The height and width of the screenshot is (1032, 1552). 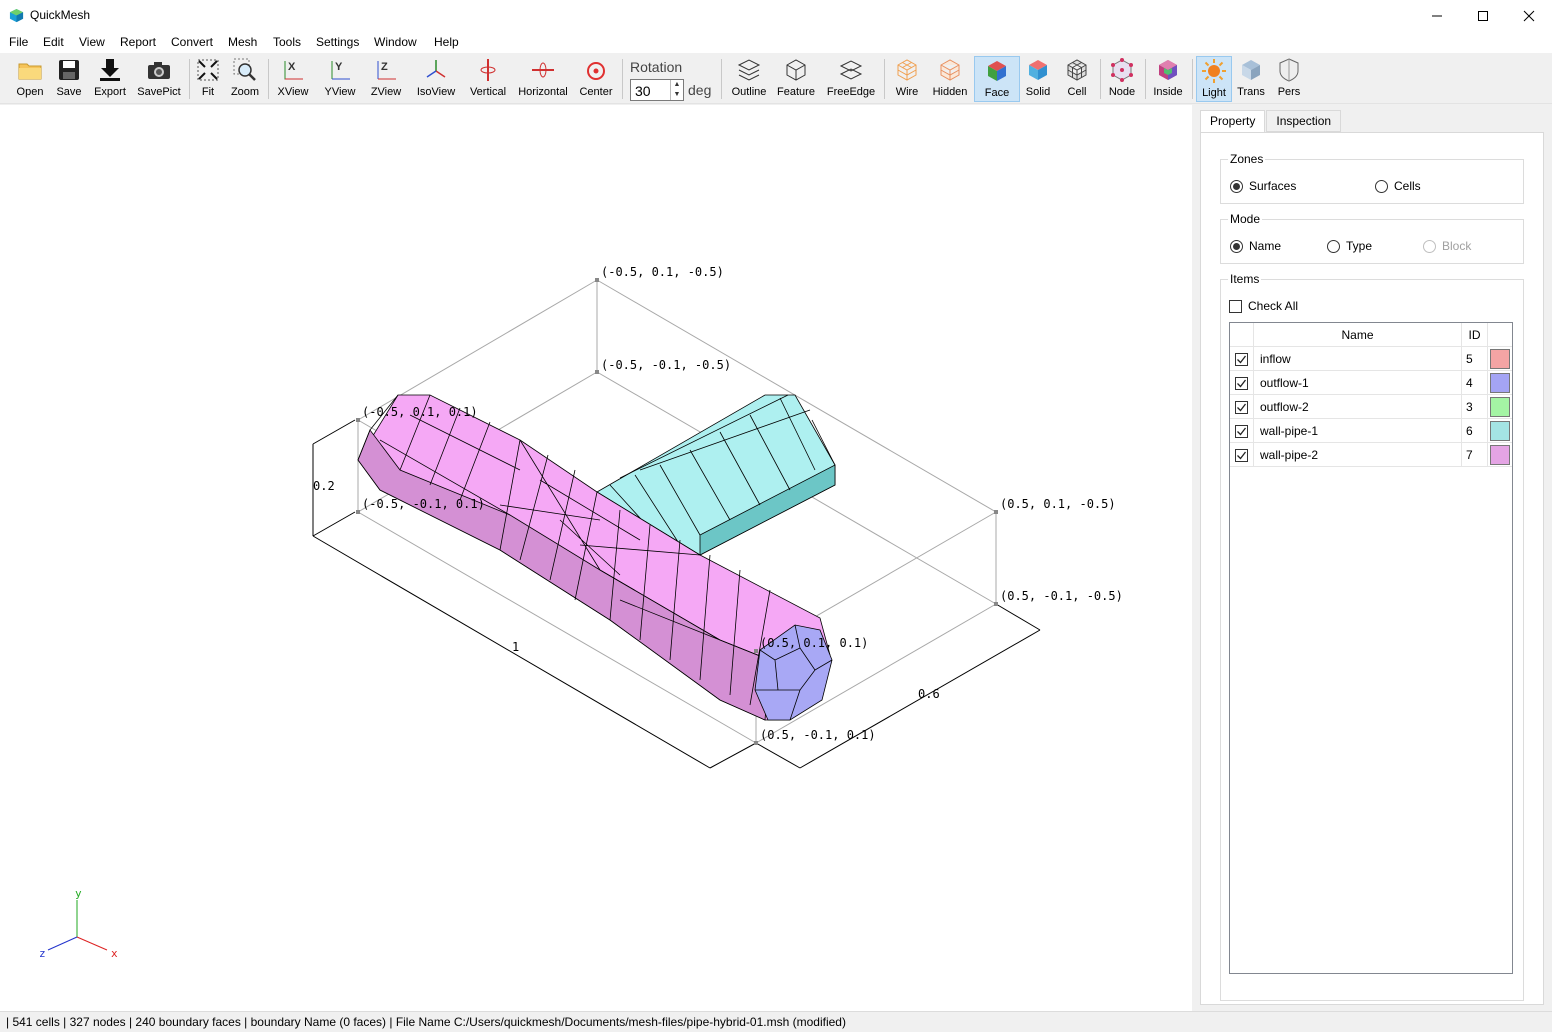 I want to click on cells-label: Cells, so click(x=1407, y=186).